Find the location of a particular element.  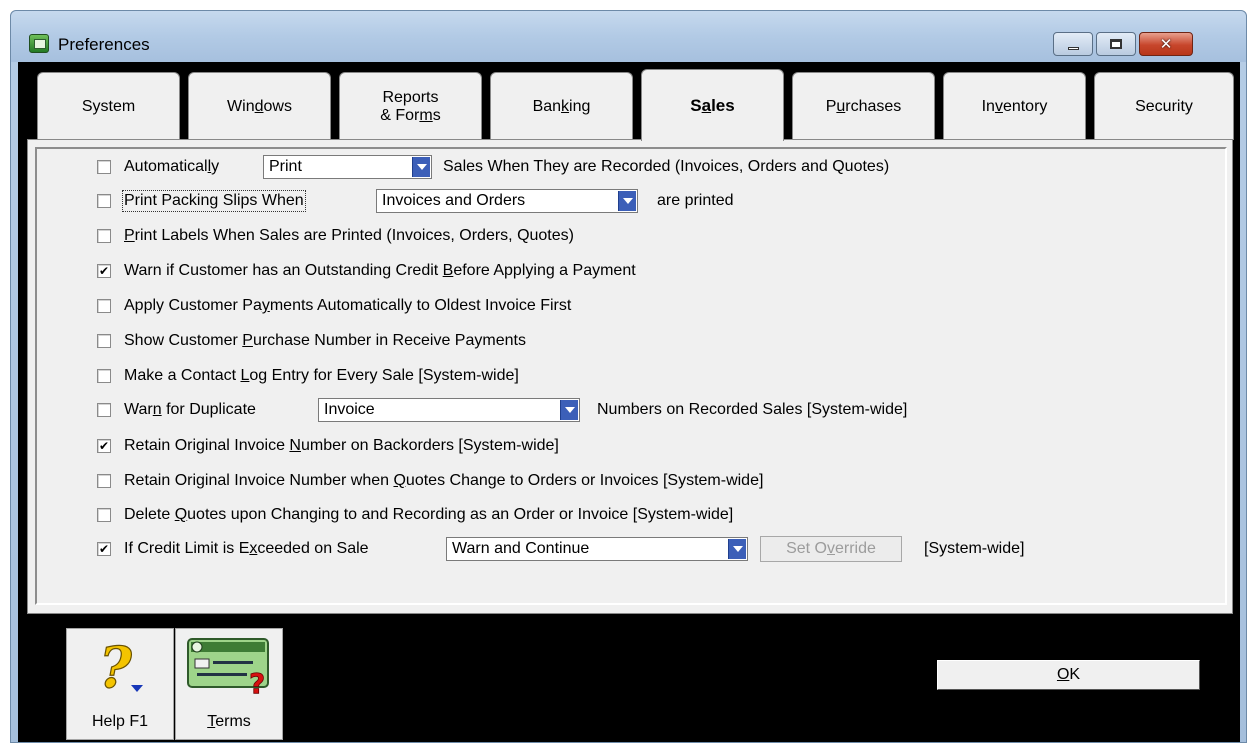

maximize-icon is located at coordinates (1116, 44).